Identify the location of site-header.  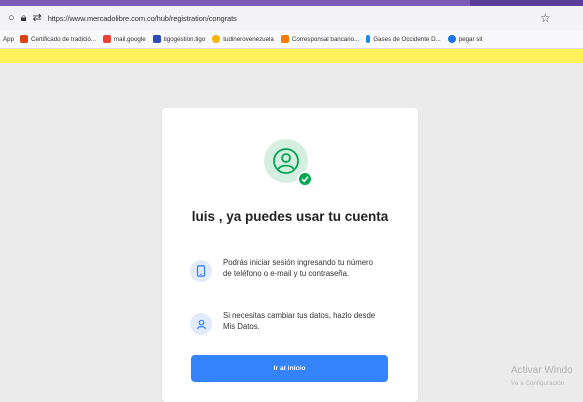
(291, 56).